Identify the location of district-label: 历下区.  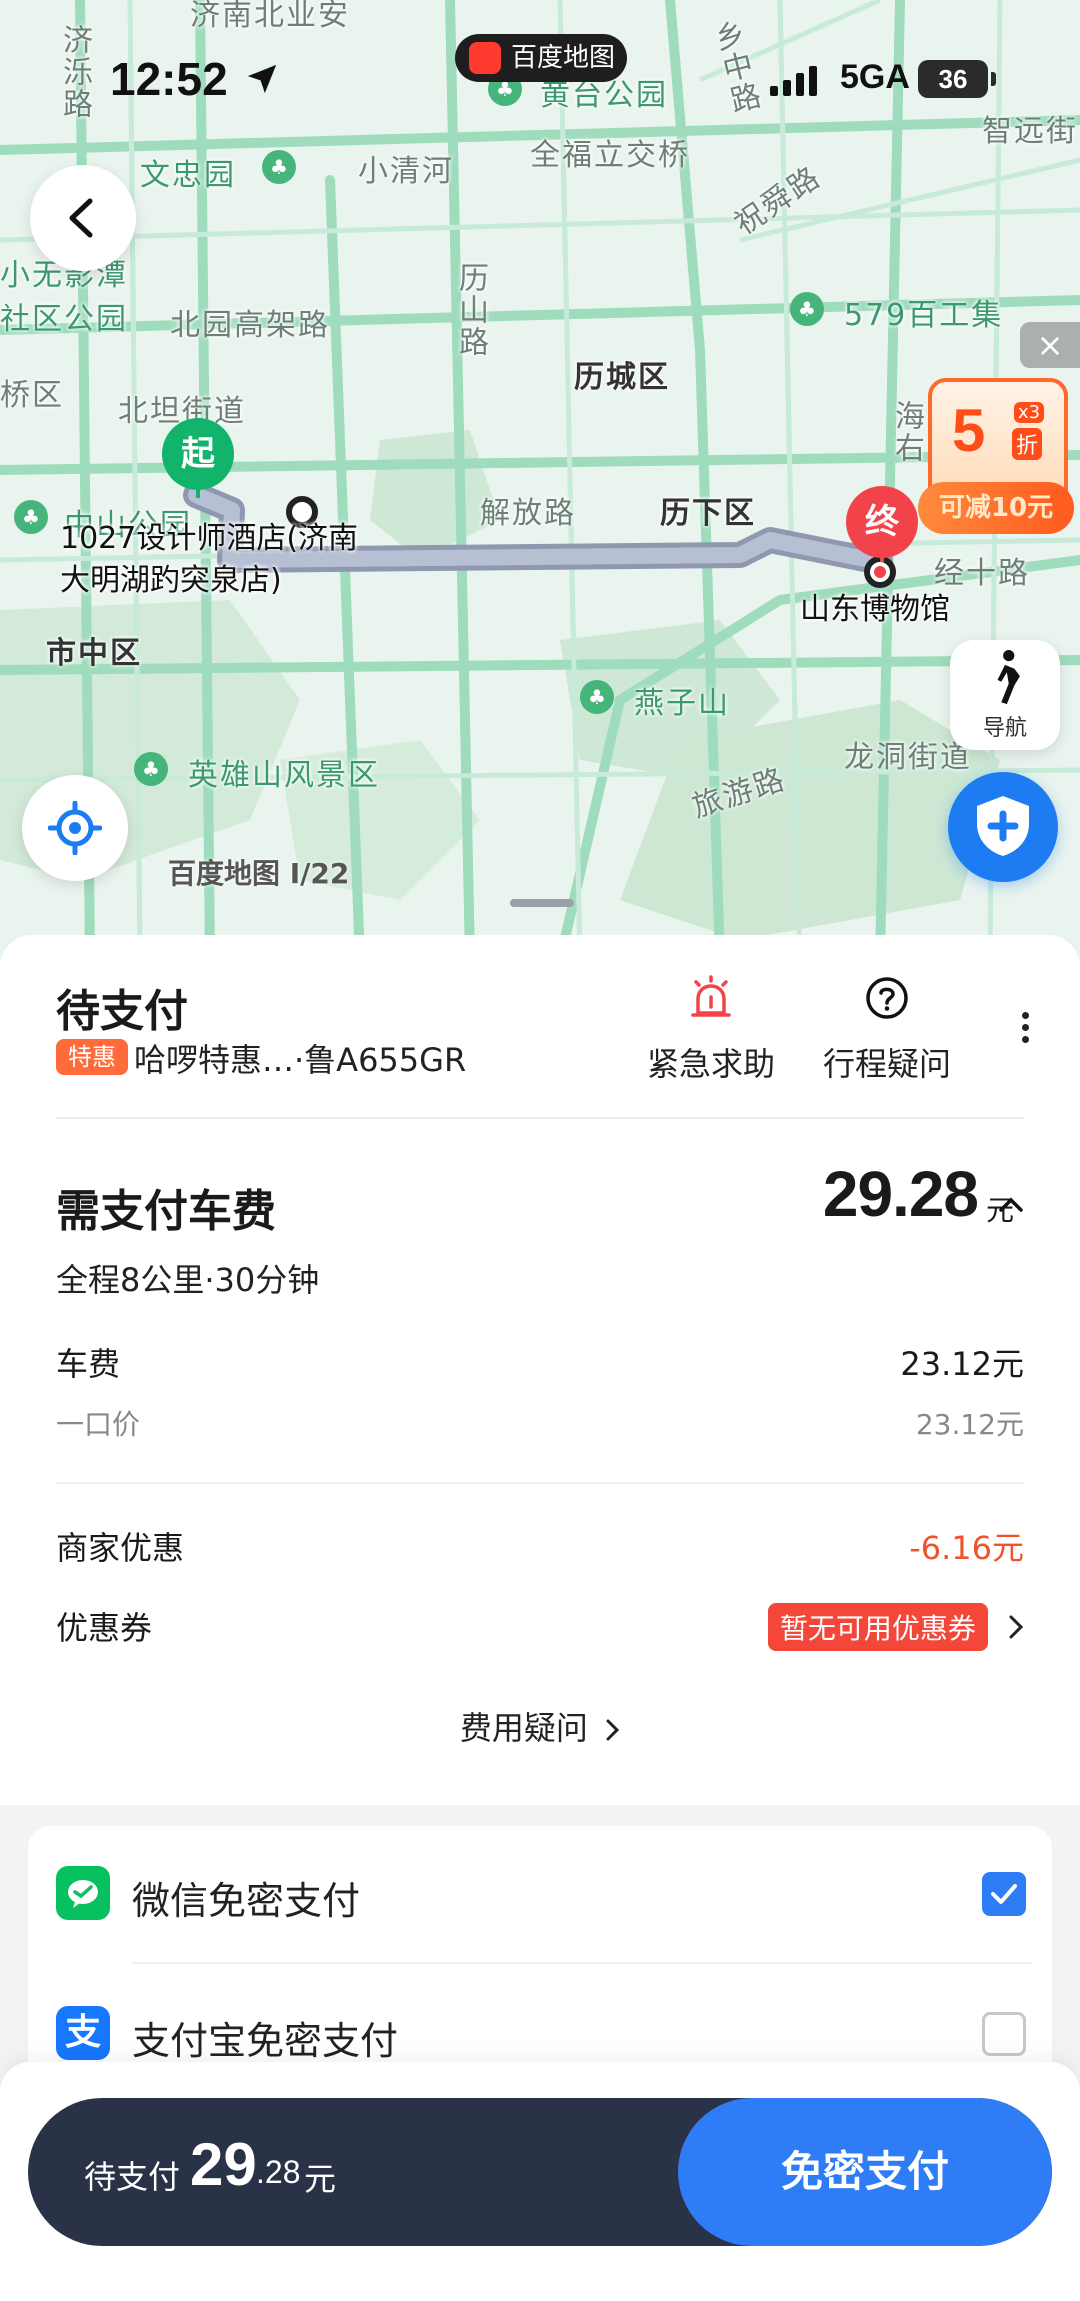
(708, 513).